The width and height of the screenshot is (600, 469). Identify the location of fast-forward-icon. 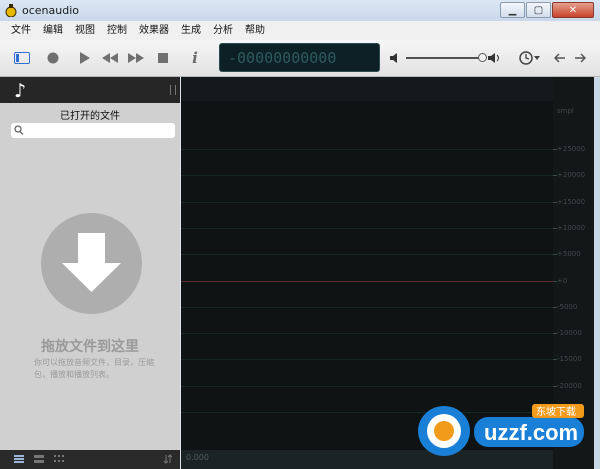
(136, 58).